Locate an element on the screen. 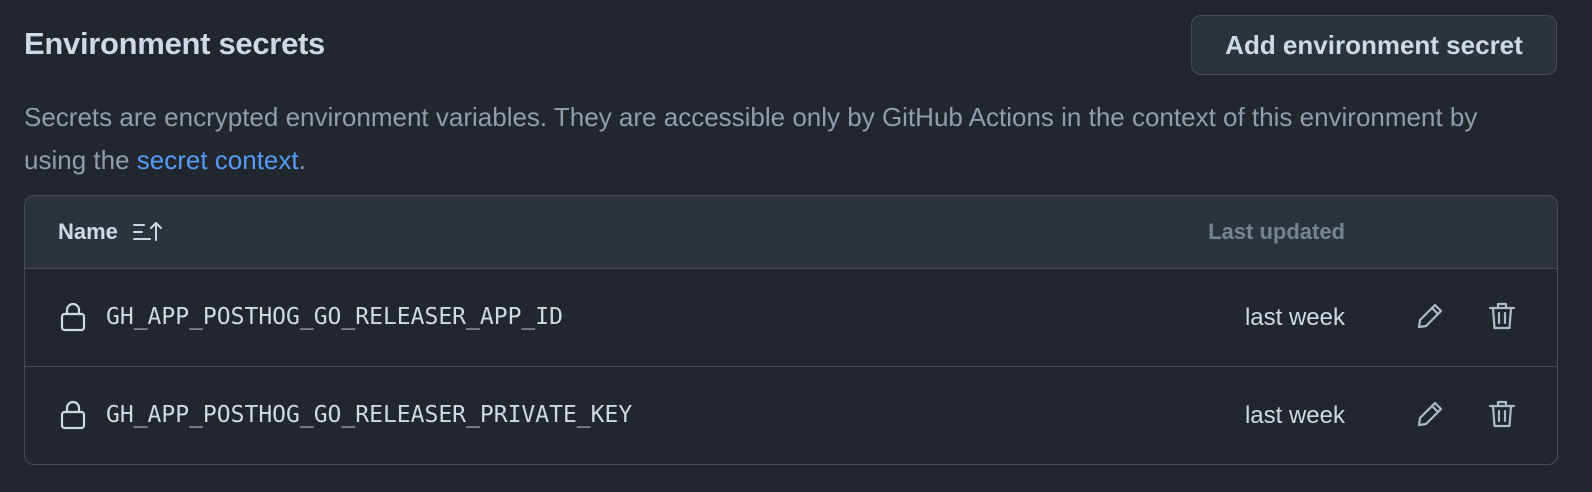 Image resolution: width=1592 pixels, height=492 pixels. name-column-header: Name is located at coordinates (111, 232).